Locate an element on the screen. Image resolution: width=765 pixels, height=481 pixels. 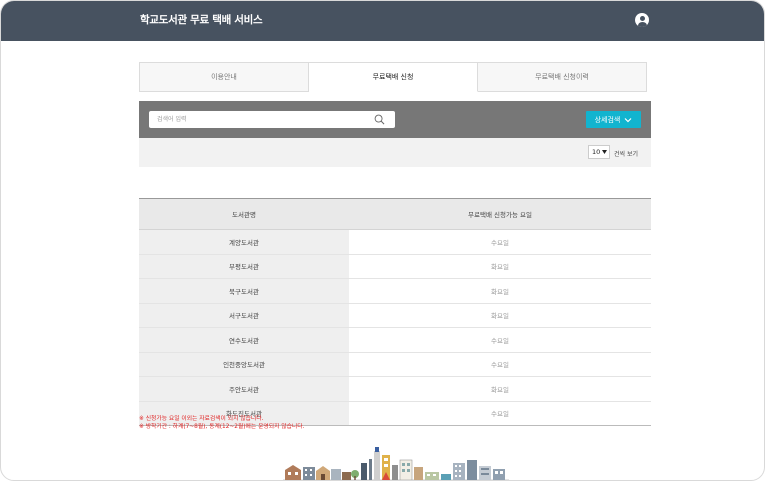
table-row: 부평도서관 화요일 is located at coordinates (395, 266).